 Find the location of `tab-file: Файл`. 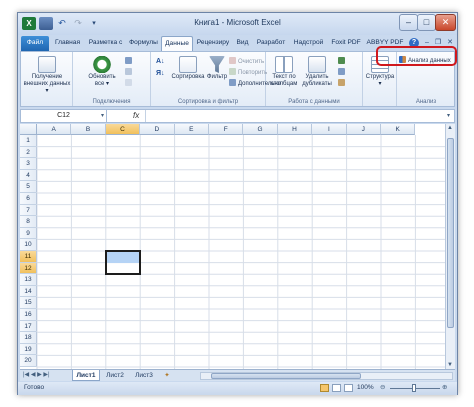

tab-file: Файл is located at coordinates (35, 43).